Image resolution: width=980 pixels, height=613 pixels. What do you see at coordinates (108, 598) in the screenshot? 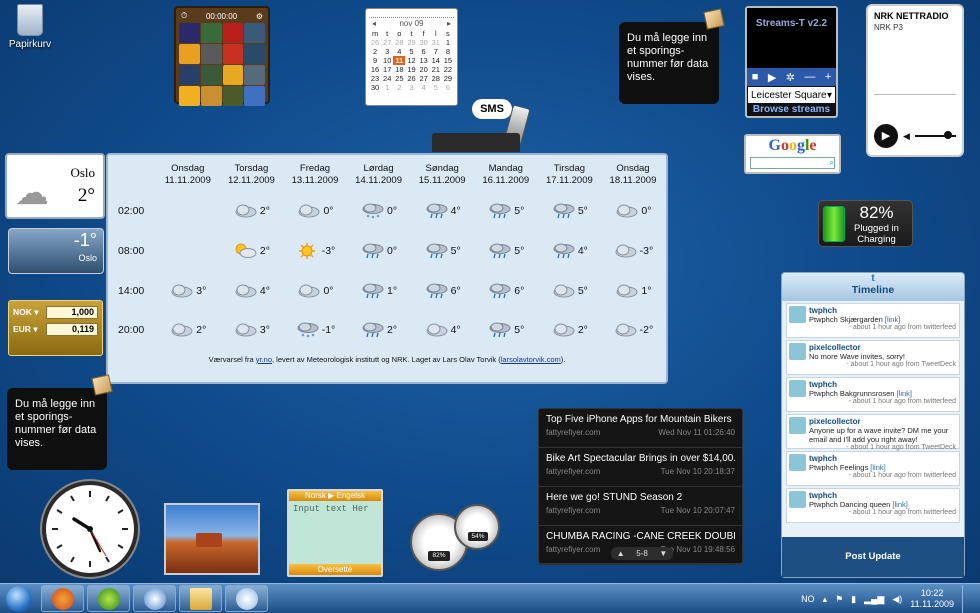
I see `taskbar-spotify` at bounding box center [108, 598].